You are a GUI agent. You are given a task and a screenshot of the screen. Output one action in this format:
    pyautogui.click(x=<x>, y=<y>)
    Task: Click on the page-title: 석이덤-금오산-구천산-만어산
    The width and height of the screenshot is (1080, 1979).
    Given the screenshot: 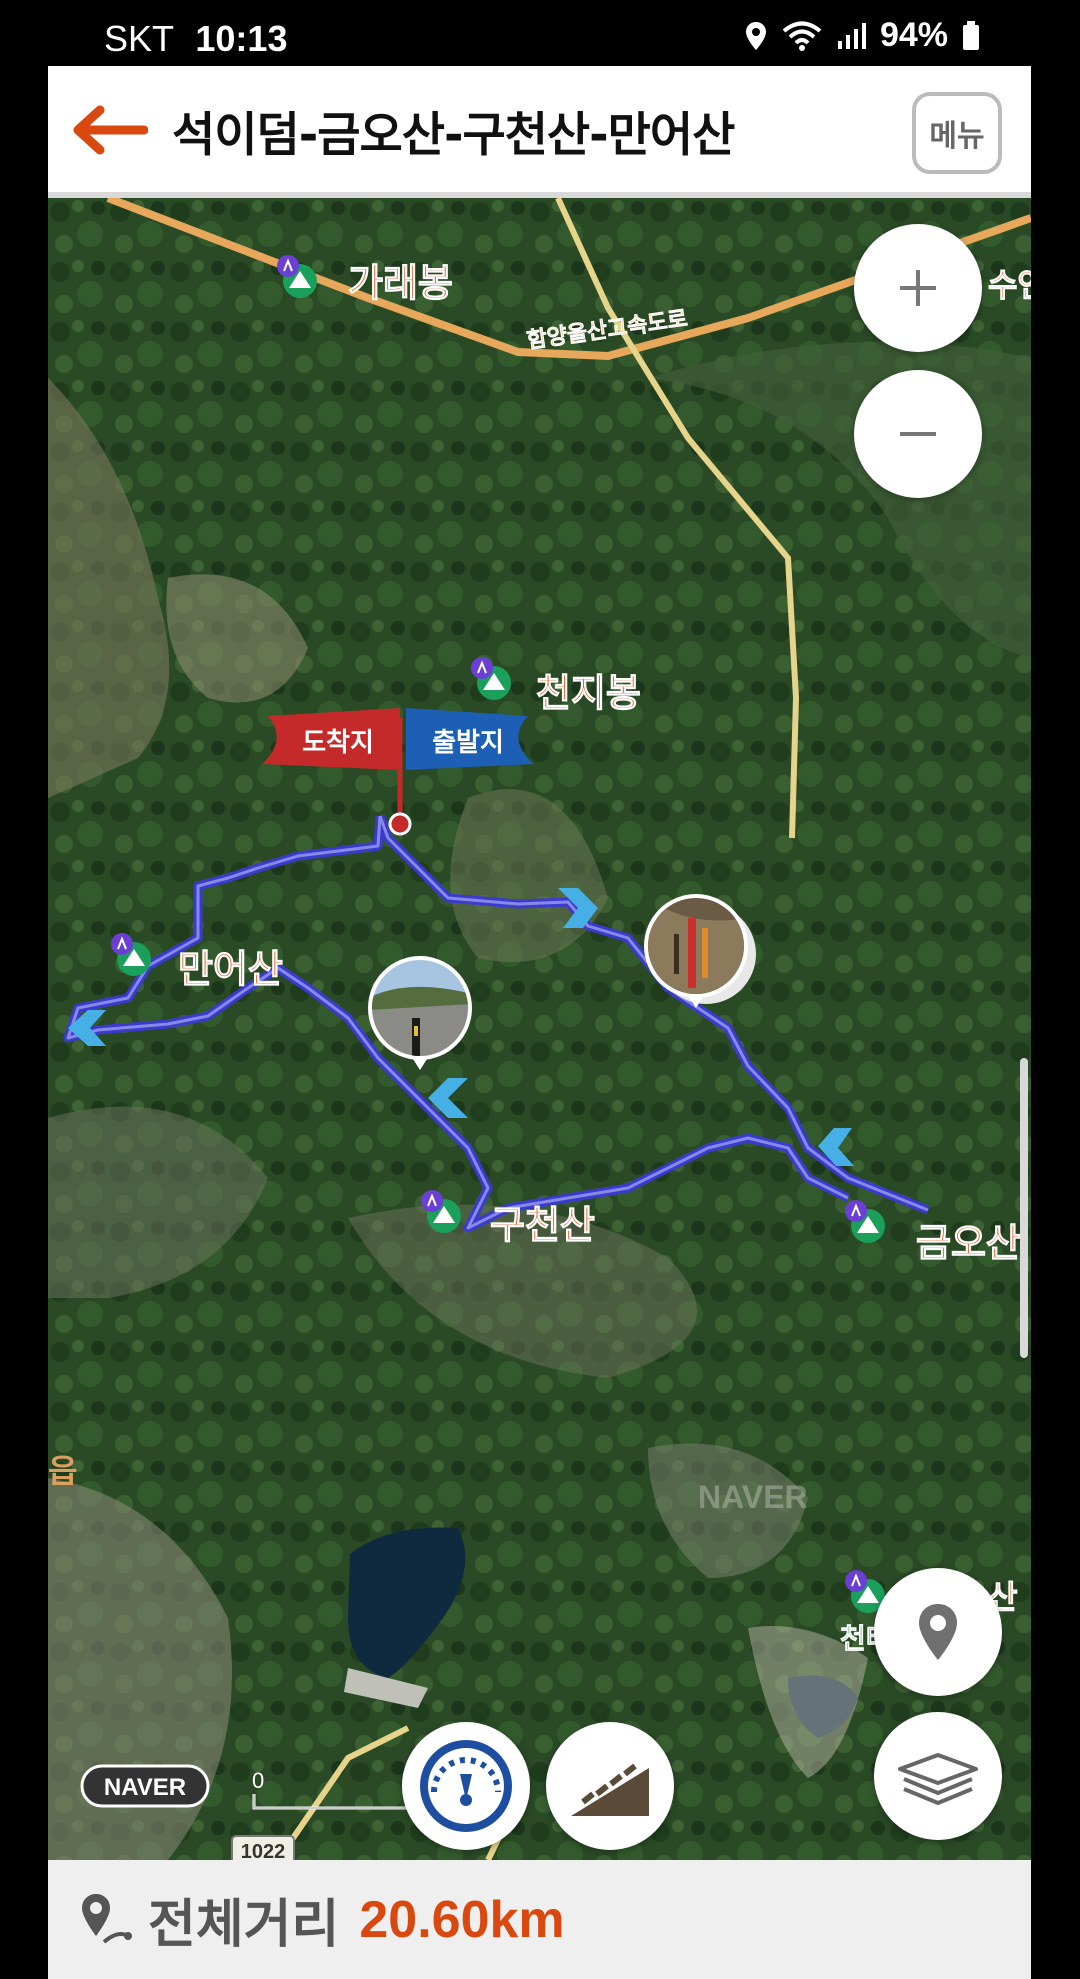 What is the action you would take?
    pyautogui.click(x=453, y=135)
    